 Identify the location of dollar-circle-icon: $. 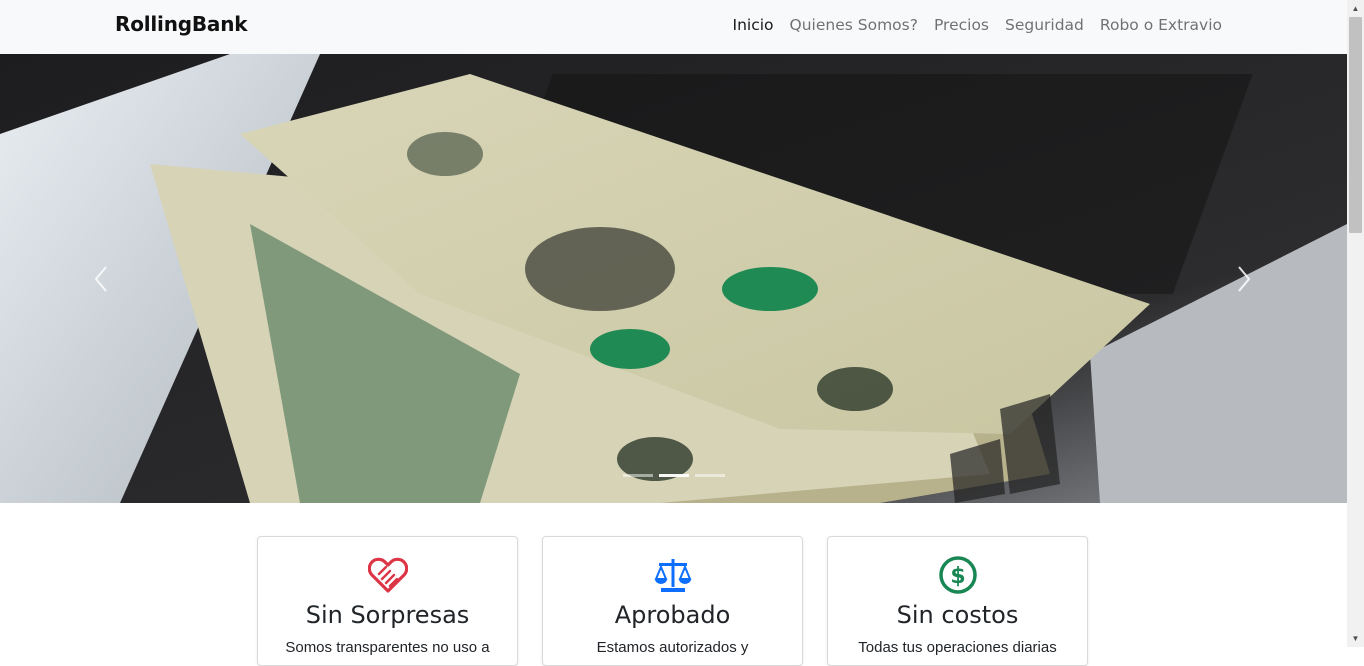
(958, 575).